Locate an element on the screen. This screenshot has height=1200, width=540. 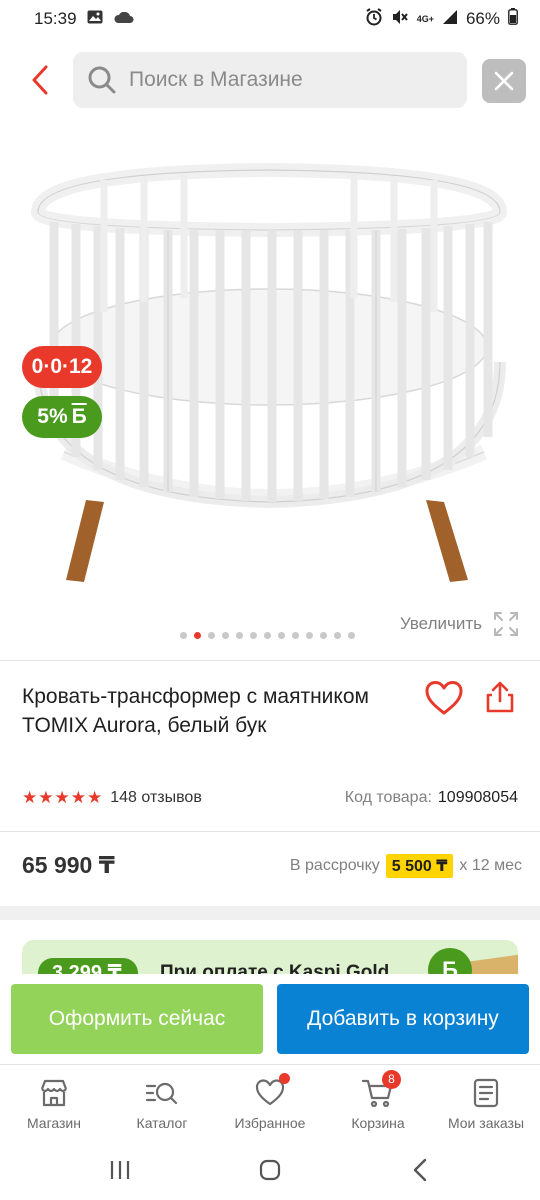
sku-label: Код товара: is located at coordinates (388, 797).